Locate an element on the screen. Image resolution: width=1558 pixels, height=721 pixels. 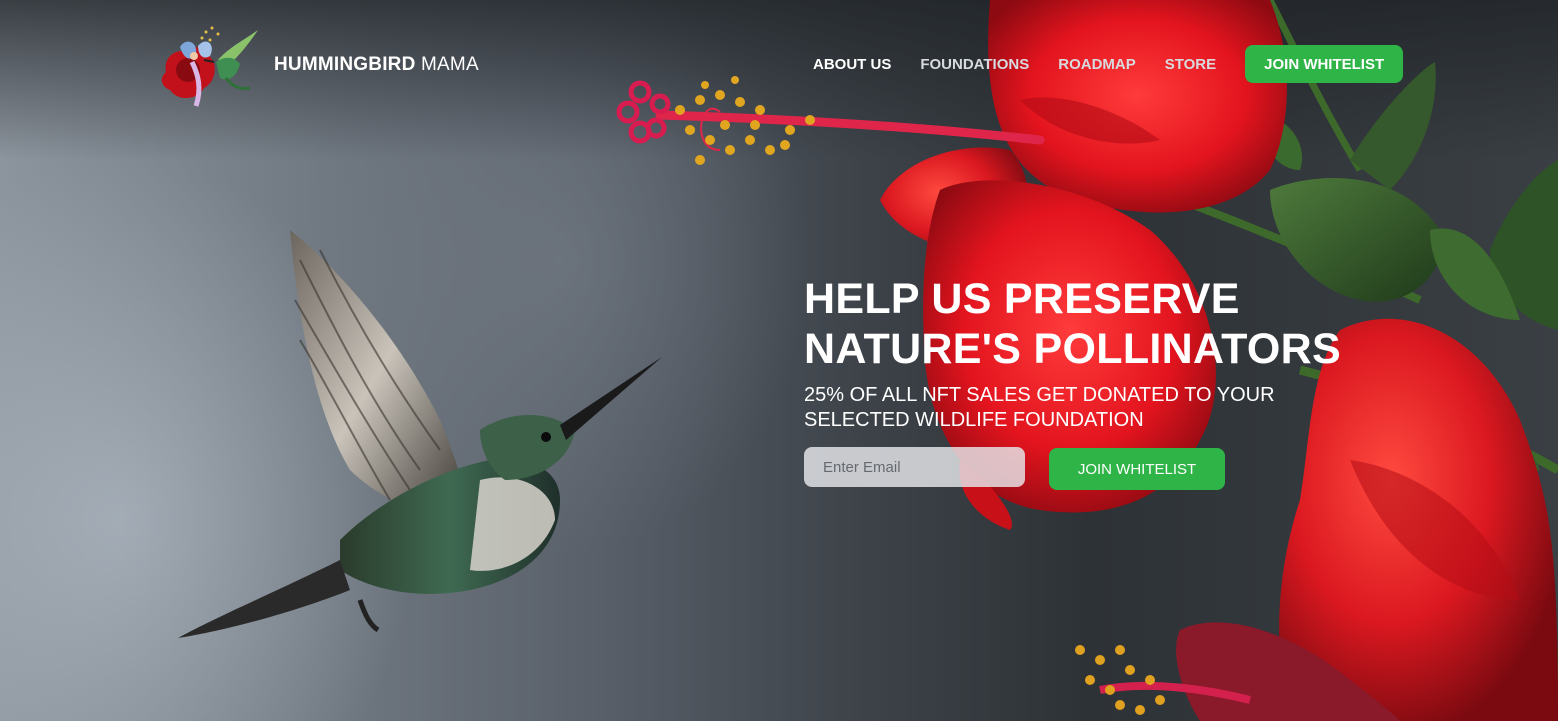
hero-headline-line2: NATURE'S POLLINATORS is located at coordinates (1073, 349).